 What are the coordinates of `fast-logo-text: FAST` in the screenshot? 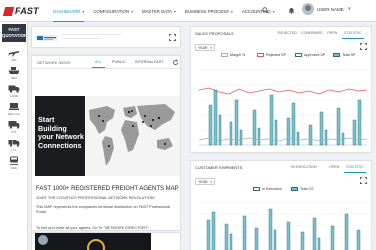 It's located at (27, 11).